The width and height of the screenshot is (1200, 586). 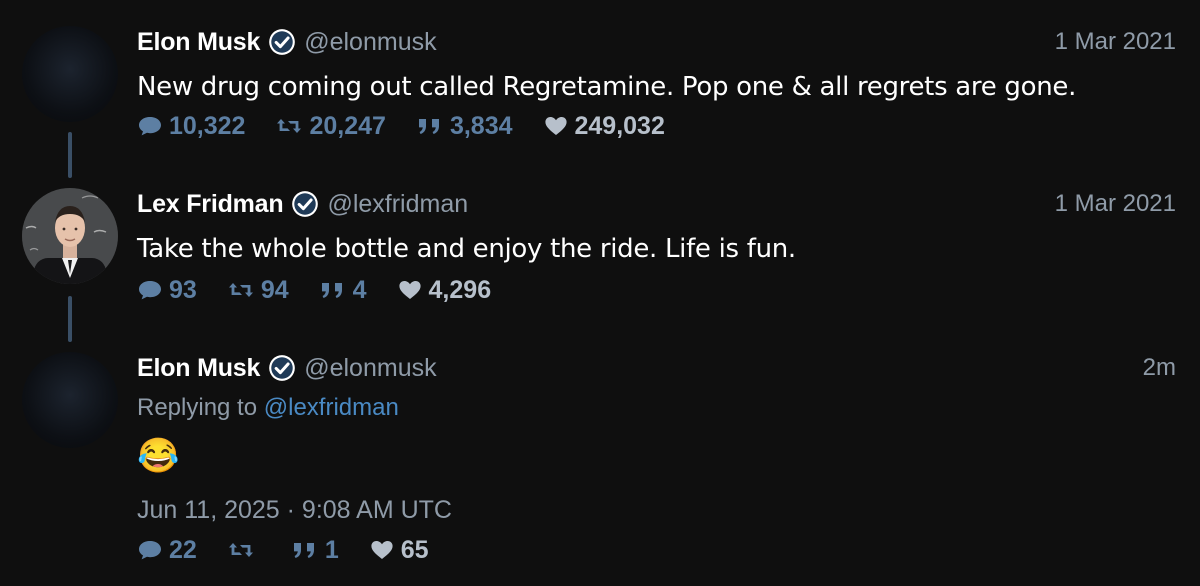 I want to click on reply-count-value: 22, so click(x=183, y=549).